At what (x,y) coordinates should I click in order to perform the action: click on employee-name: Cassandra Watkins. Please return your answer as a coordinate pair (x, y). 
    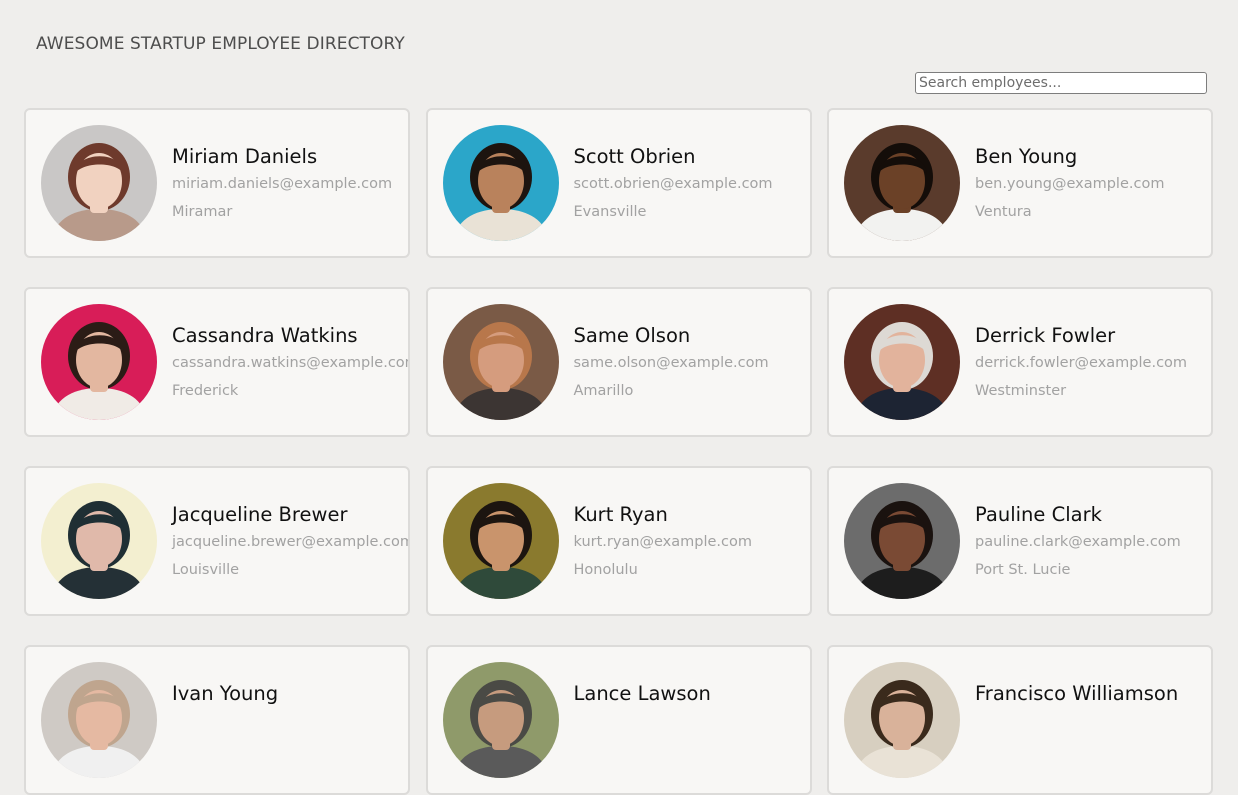
    Looking at the image, I should click on (265, 335).